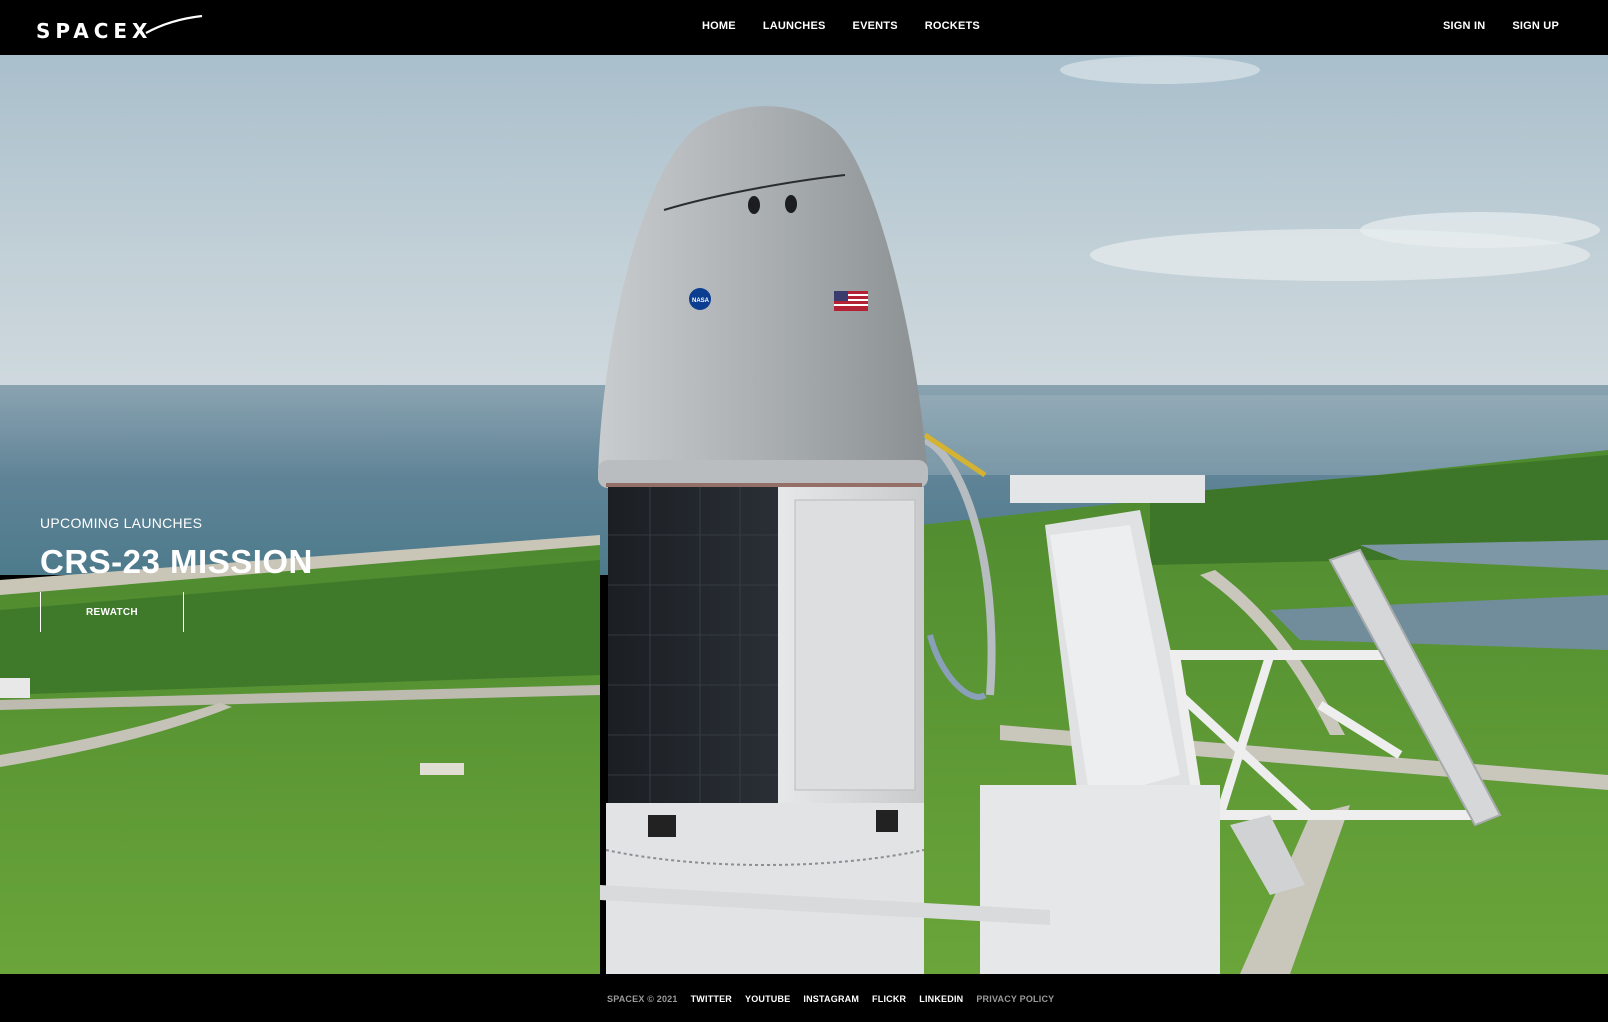  Describe the element at coordinates (875, 26) in the screenshot. I see `nav-item-events: EVENTS` at that location.